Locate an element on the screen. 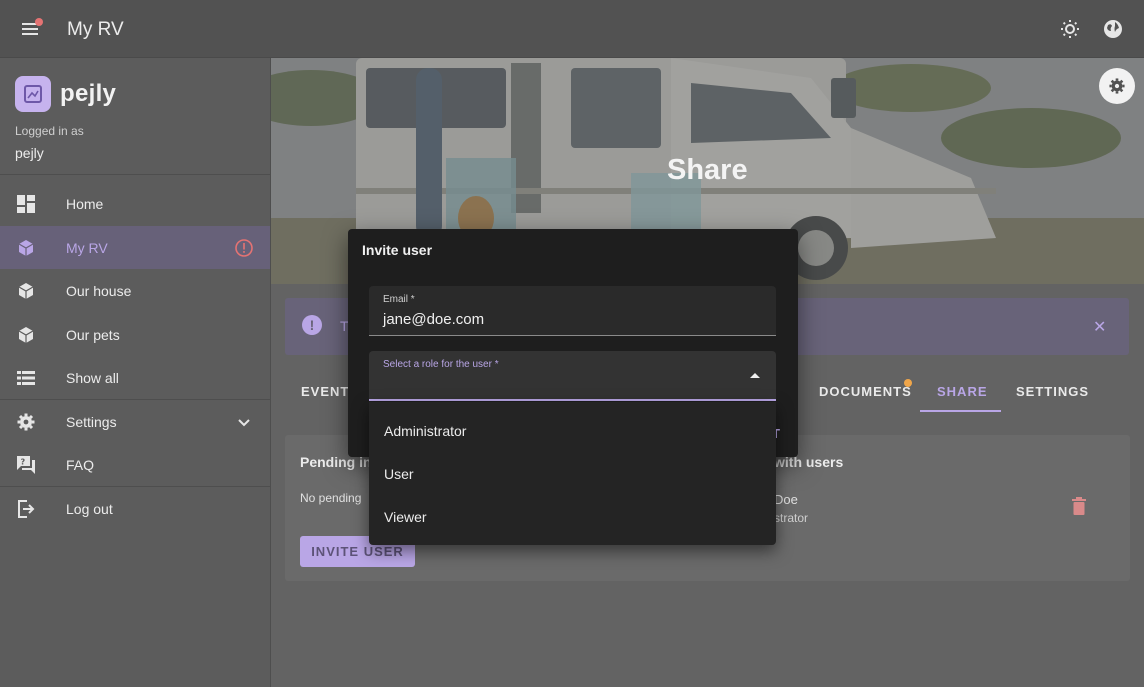 The width and height of the screenshot is (1144, 687). role-option-user: User is located at coordinates (572, 473).